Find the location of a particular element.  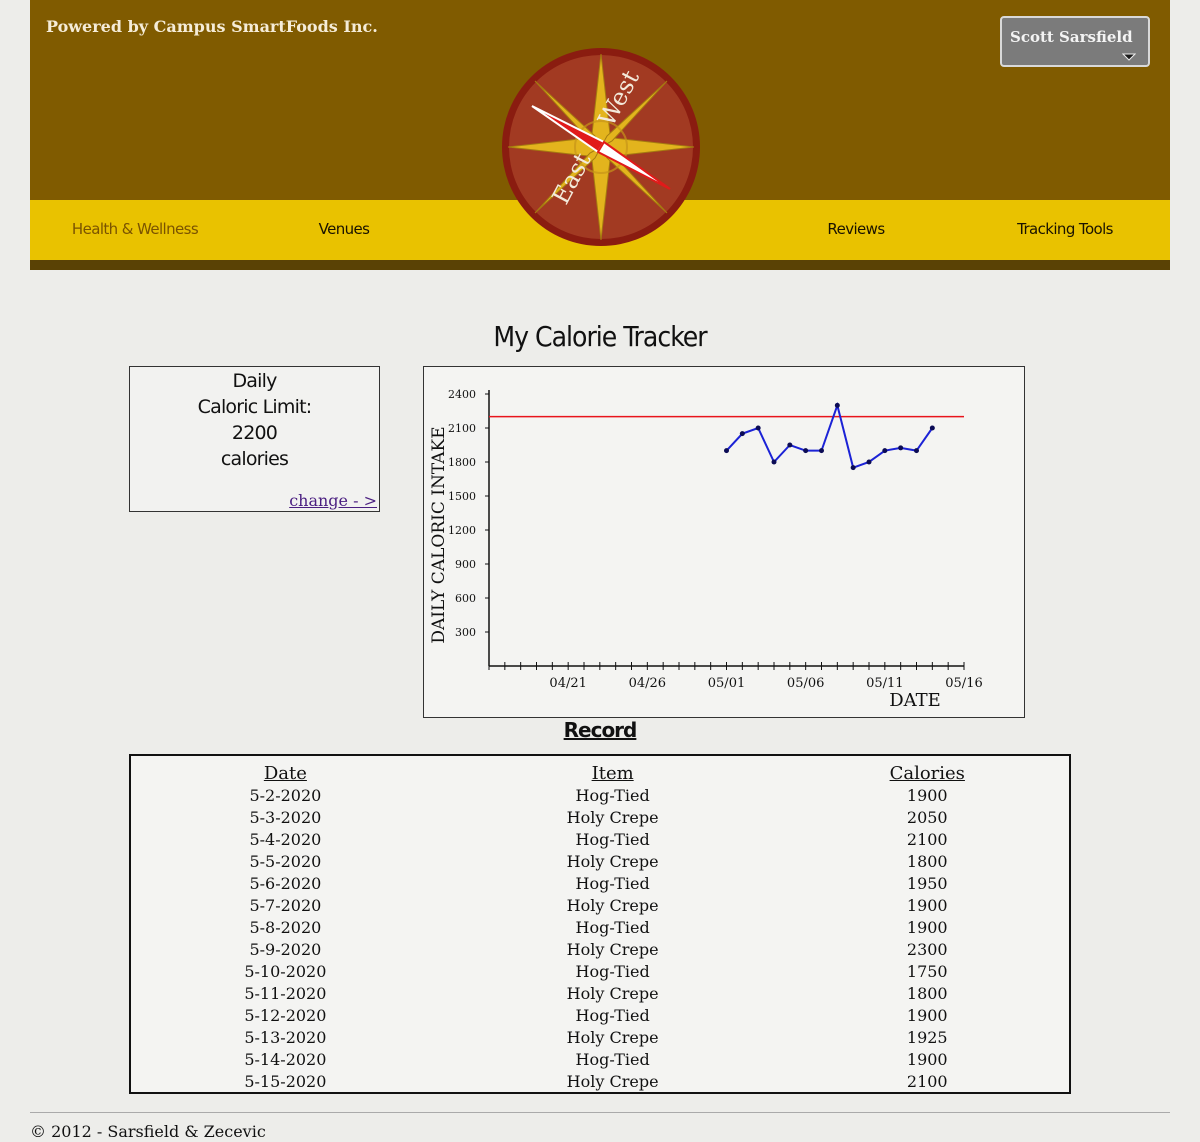

nav-health-wellness: Health & Wellness is located at coordinates (135, 229).